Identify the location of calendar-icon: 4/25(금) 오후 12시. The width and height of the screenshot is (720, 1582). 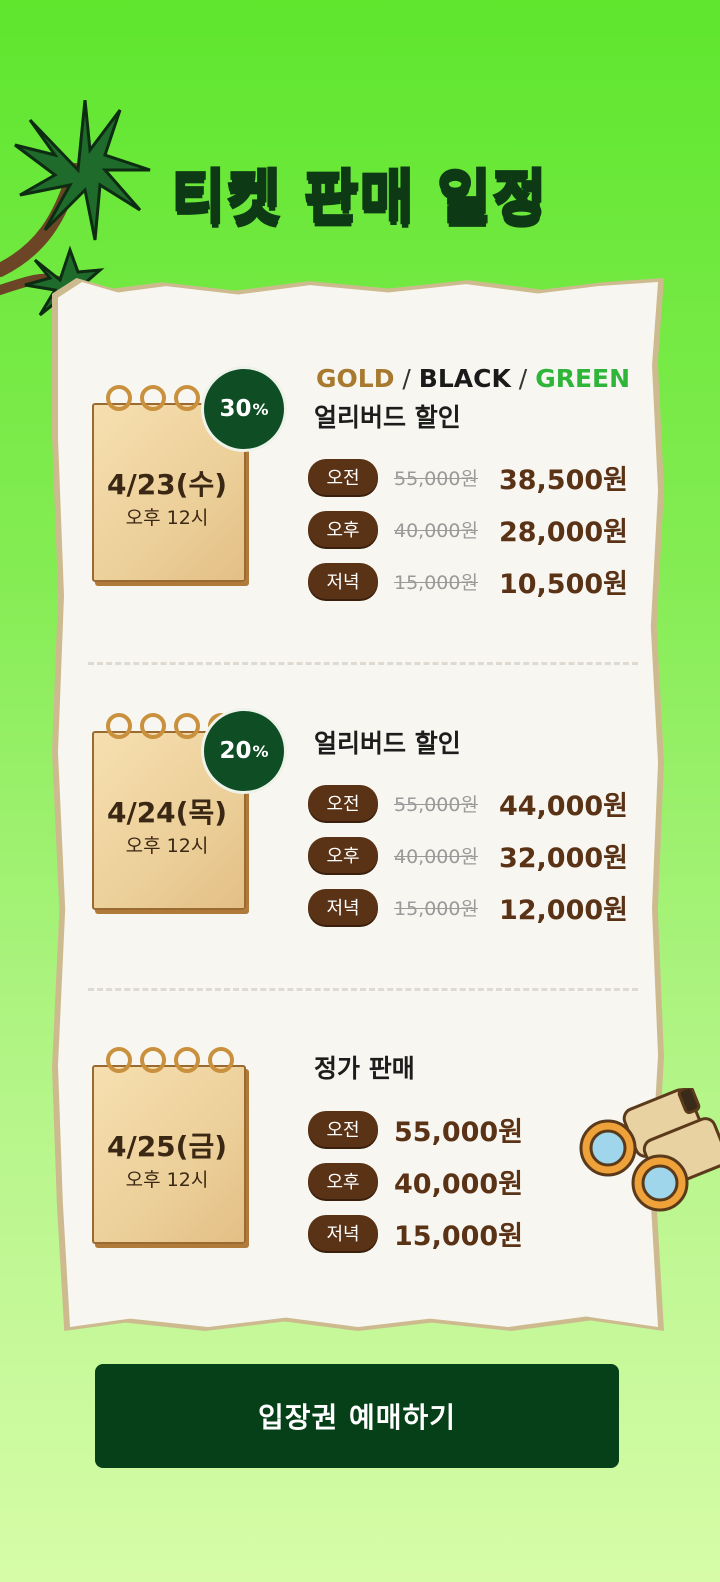
(169, 1145).